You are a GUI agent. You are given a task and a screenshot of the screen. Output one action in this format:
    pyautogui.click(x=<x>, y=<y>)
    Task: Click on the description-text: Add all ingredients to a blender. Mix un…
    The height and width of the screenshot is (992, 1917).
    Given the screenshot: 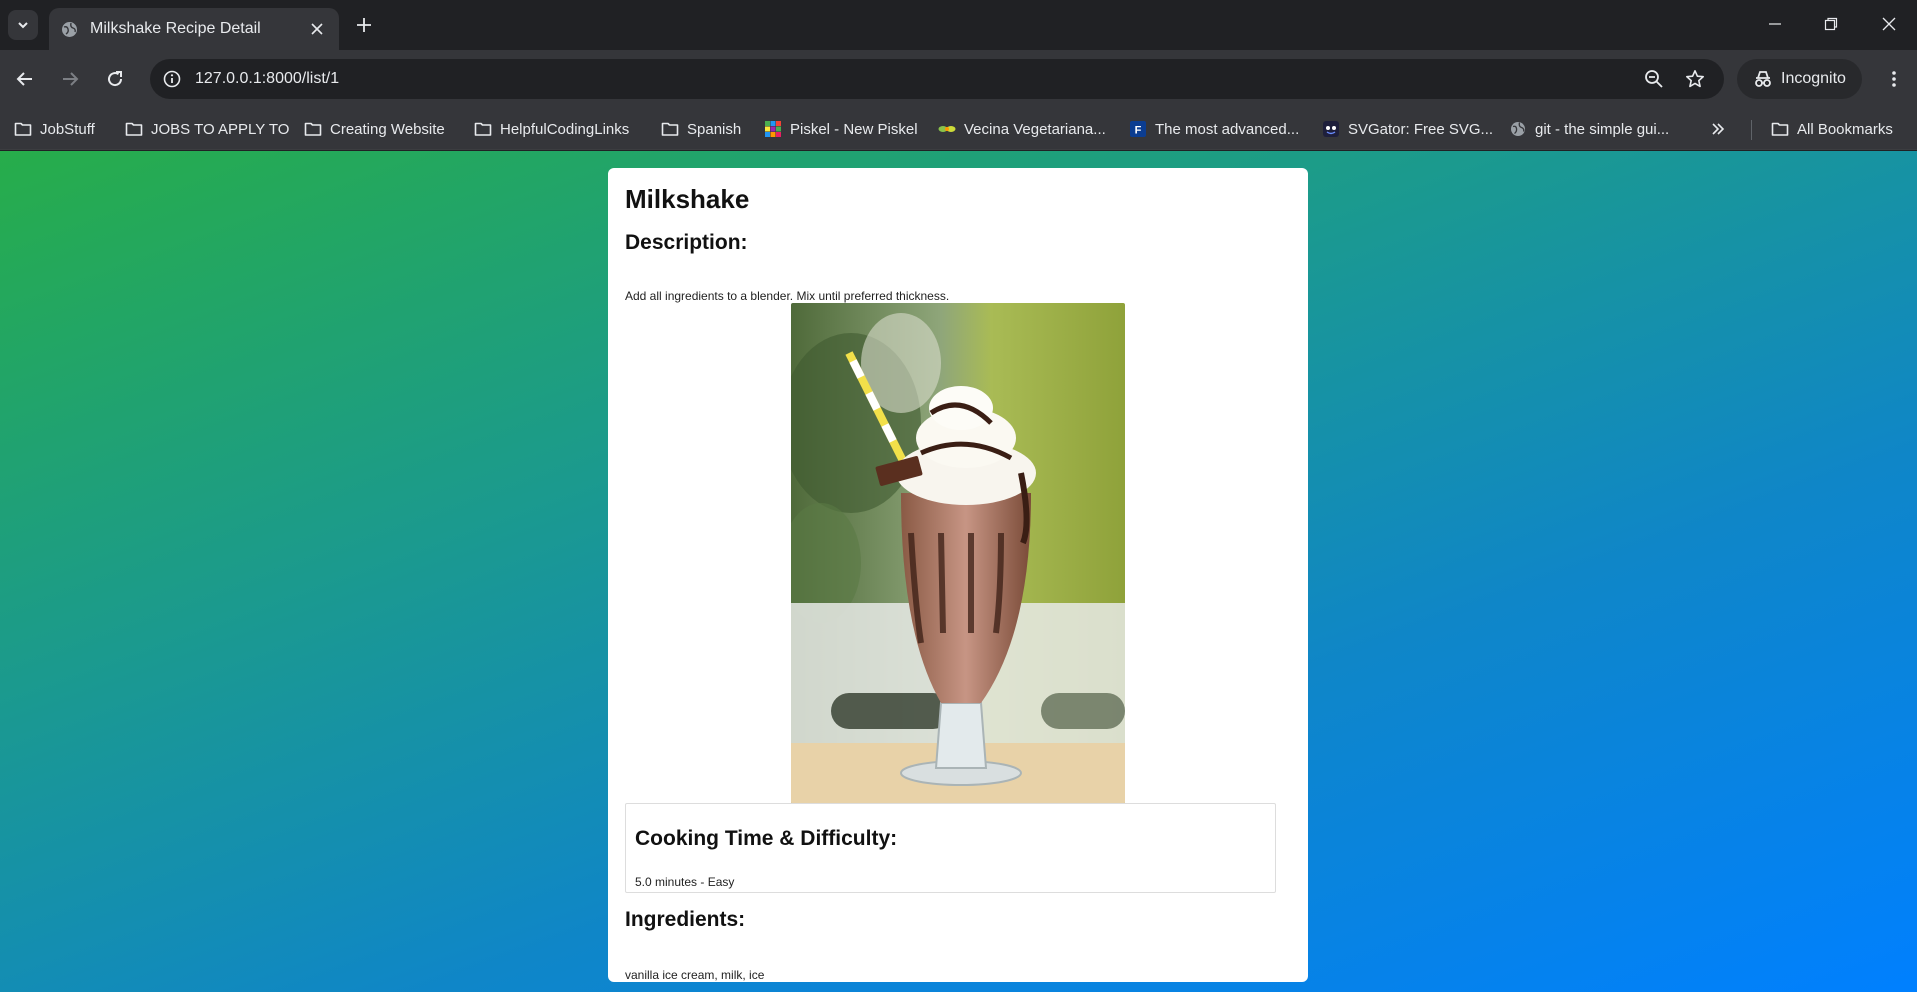 What is the action you would take?
    pyautogui.click(x=787, y=296)
    